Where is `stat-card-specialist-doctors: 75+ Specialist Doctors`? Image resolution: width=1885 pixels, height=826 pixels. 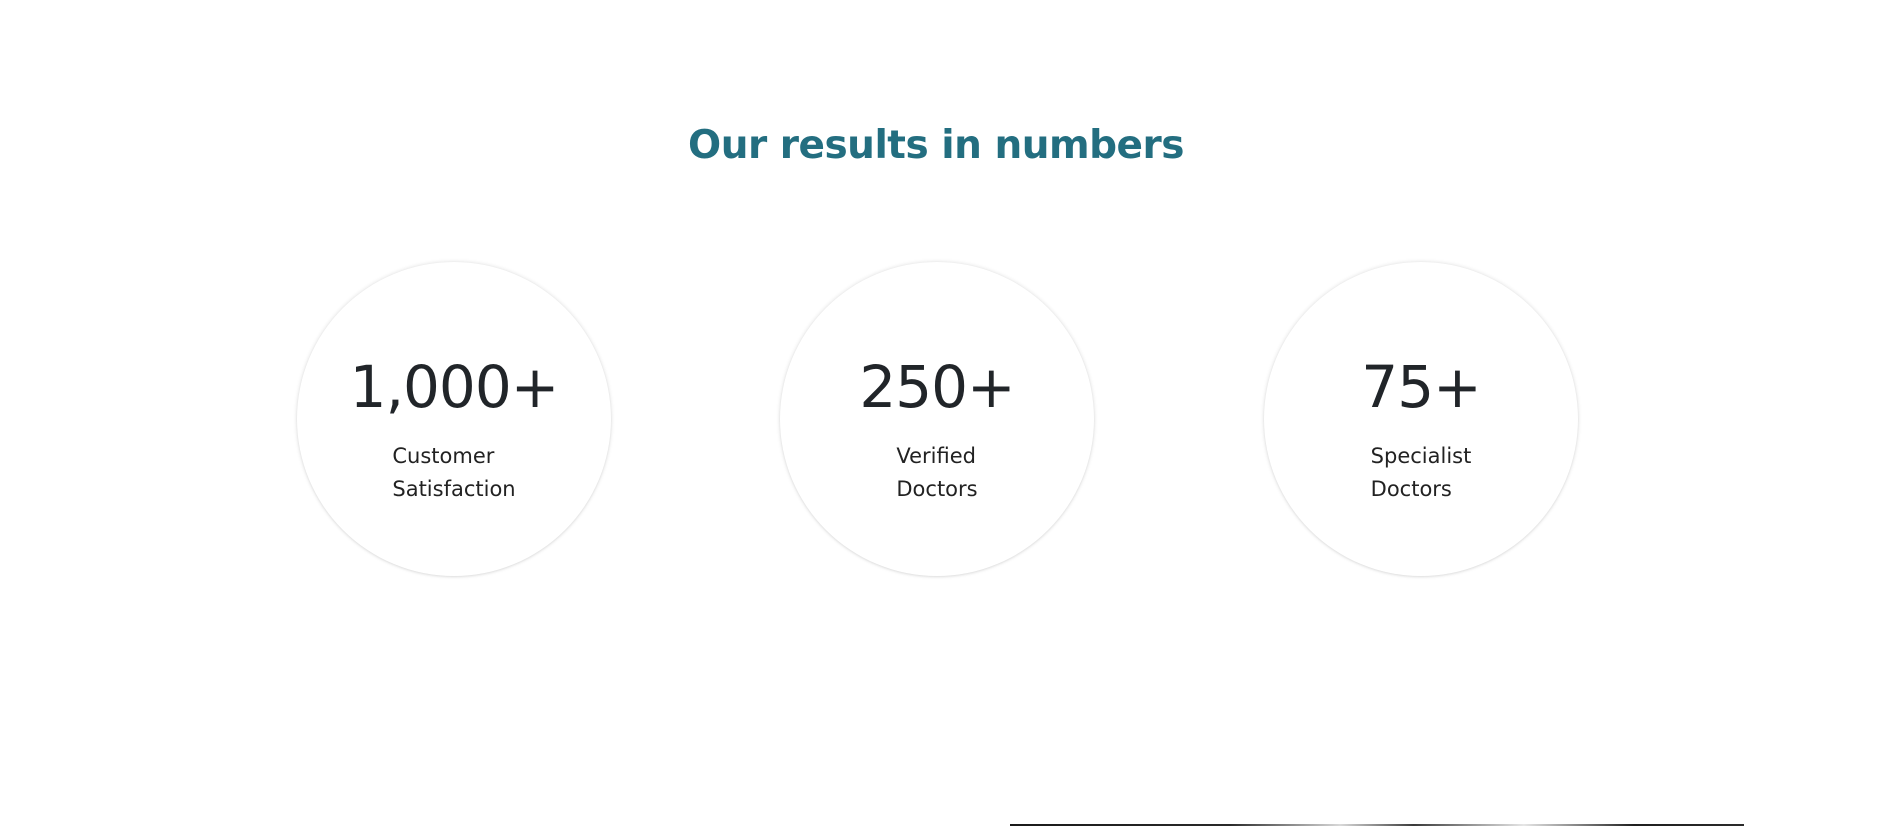
stat-card-specialist-doctors: 75+ Specialist Doctors is located at coordinates (1421, 419).